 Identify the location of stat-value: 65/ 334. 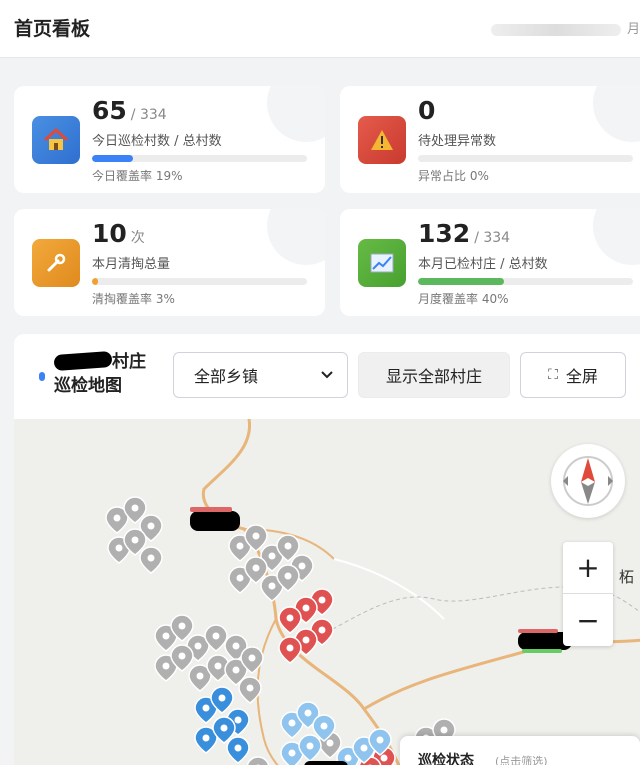
(129, 110).